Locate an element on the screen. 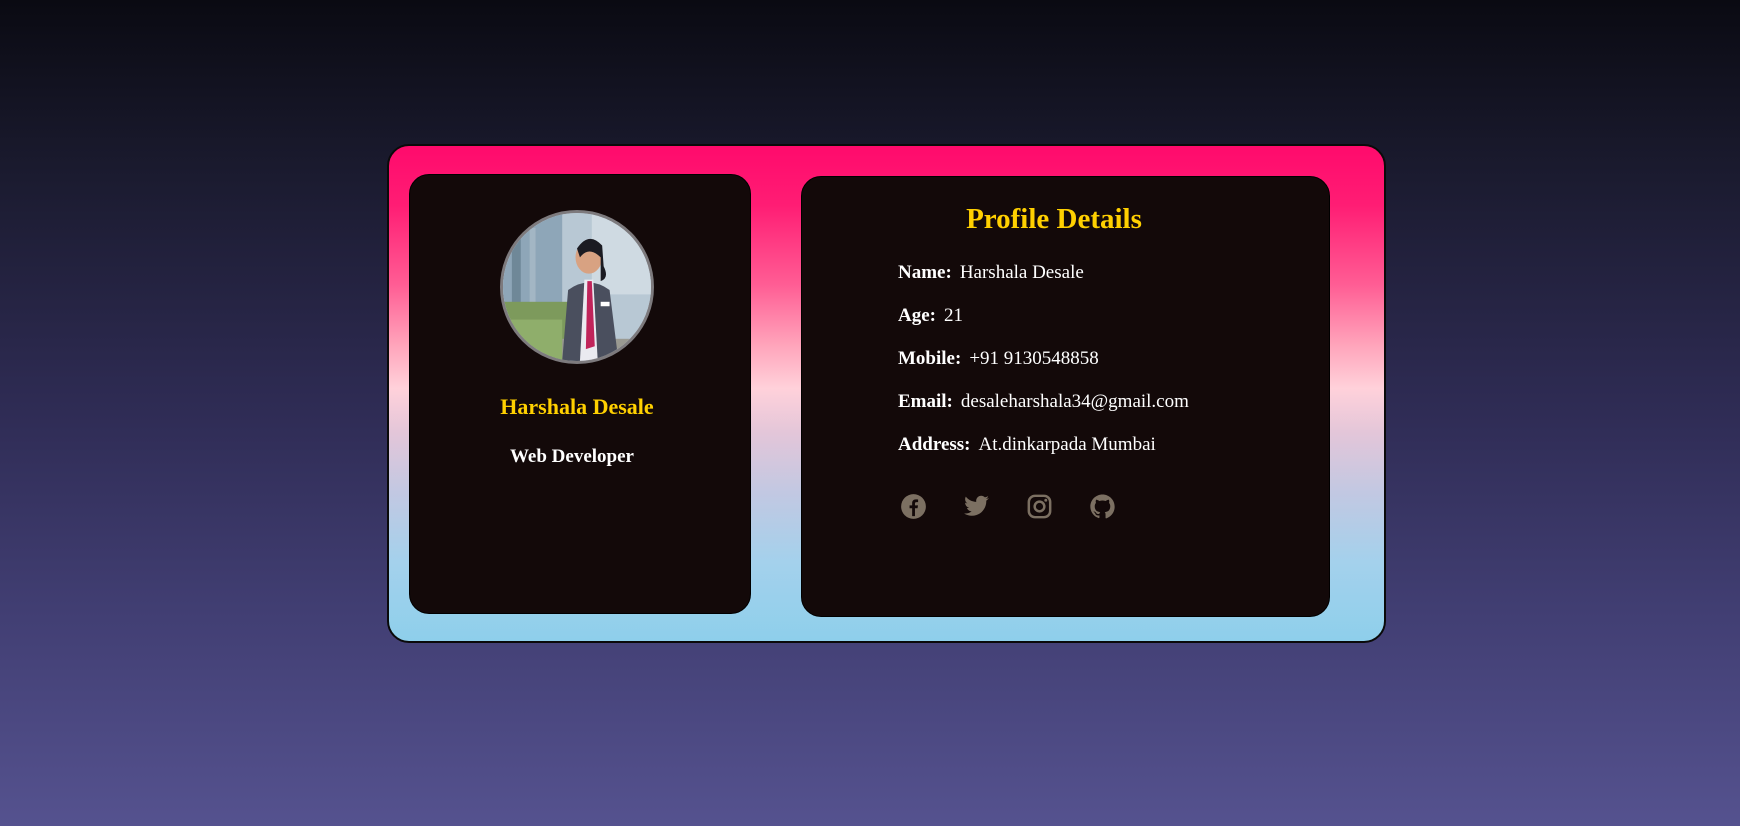 Image resolution: width=1740 pixels, height=826 pixels. profile-summary-panel: Harshala Desale Web Developer is located at coordinates (580, 394).